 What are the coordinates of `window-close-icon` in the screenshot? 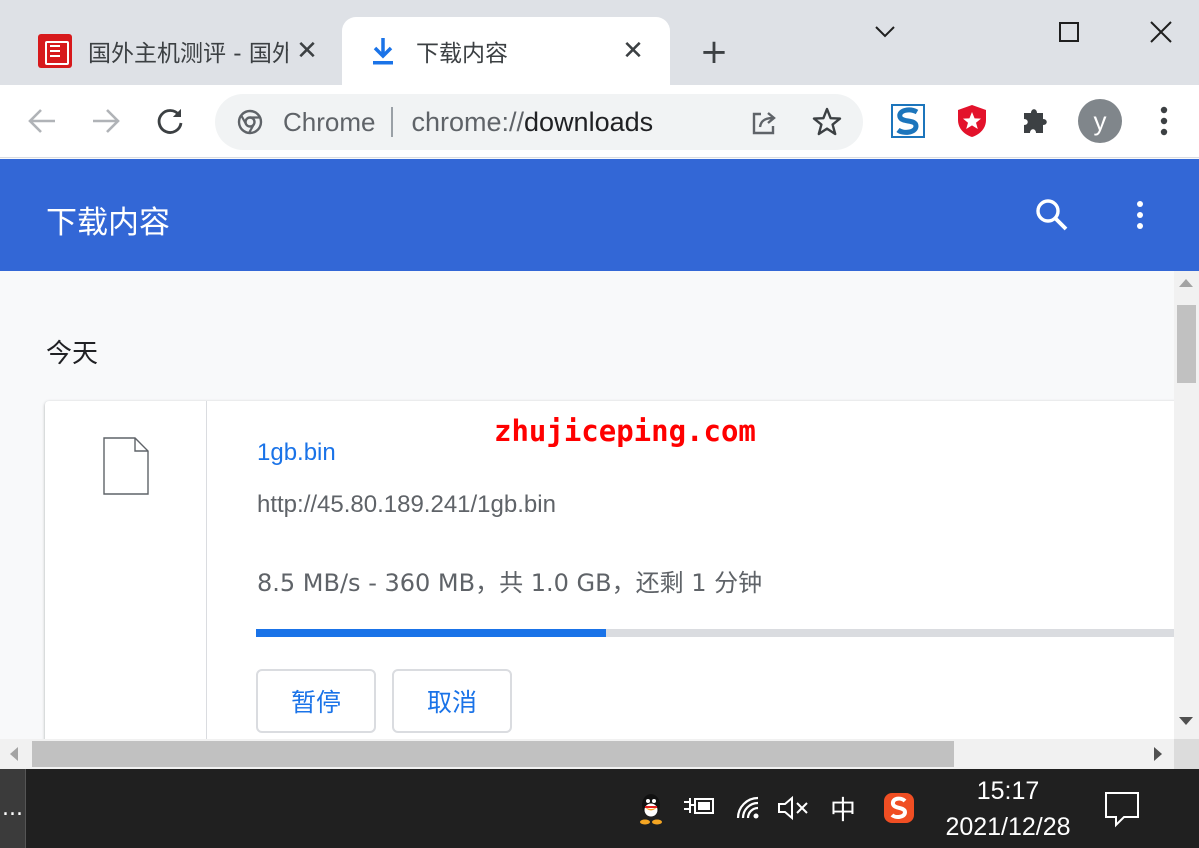 It's located at (1161, 32).